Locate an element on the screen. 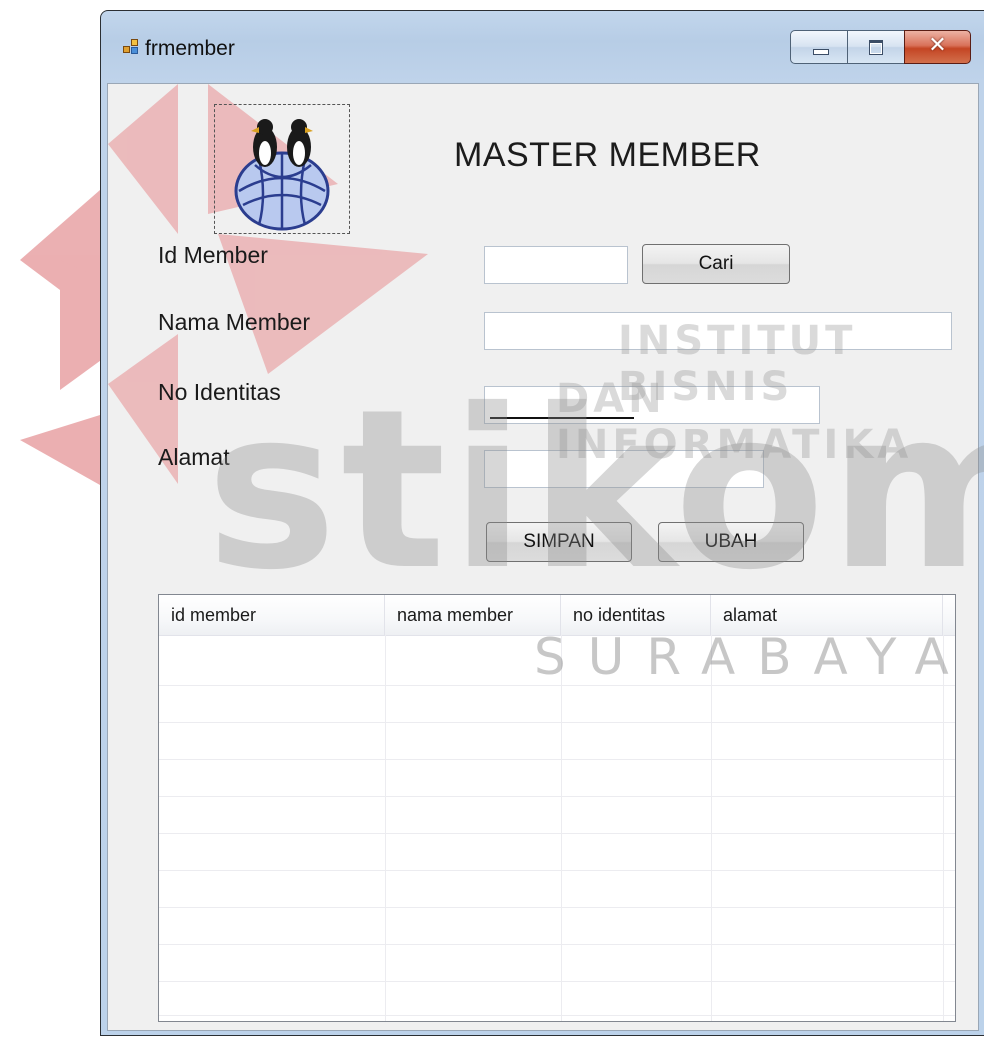 This screenshot has width=984, height=1048. close-button: ✕ is located at coordinates (937, 47).